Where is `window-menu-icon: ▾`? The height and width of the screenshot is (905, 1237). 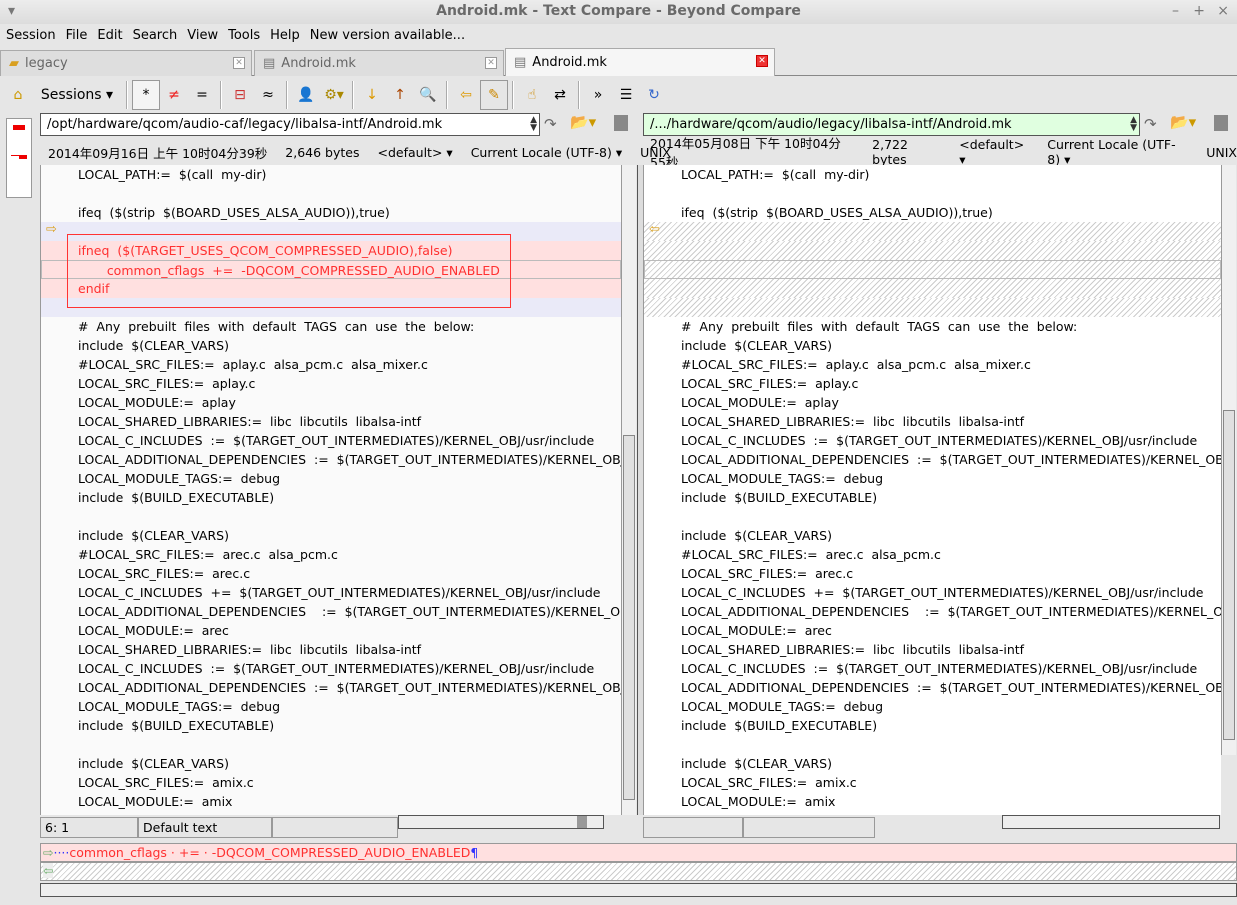
window-menu-icon: ▾ is located at coordinates (11, 11).